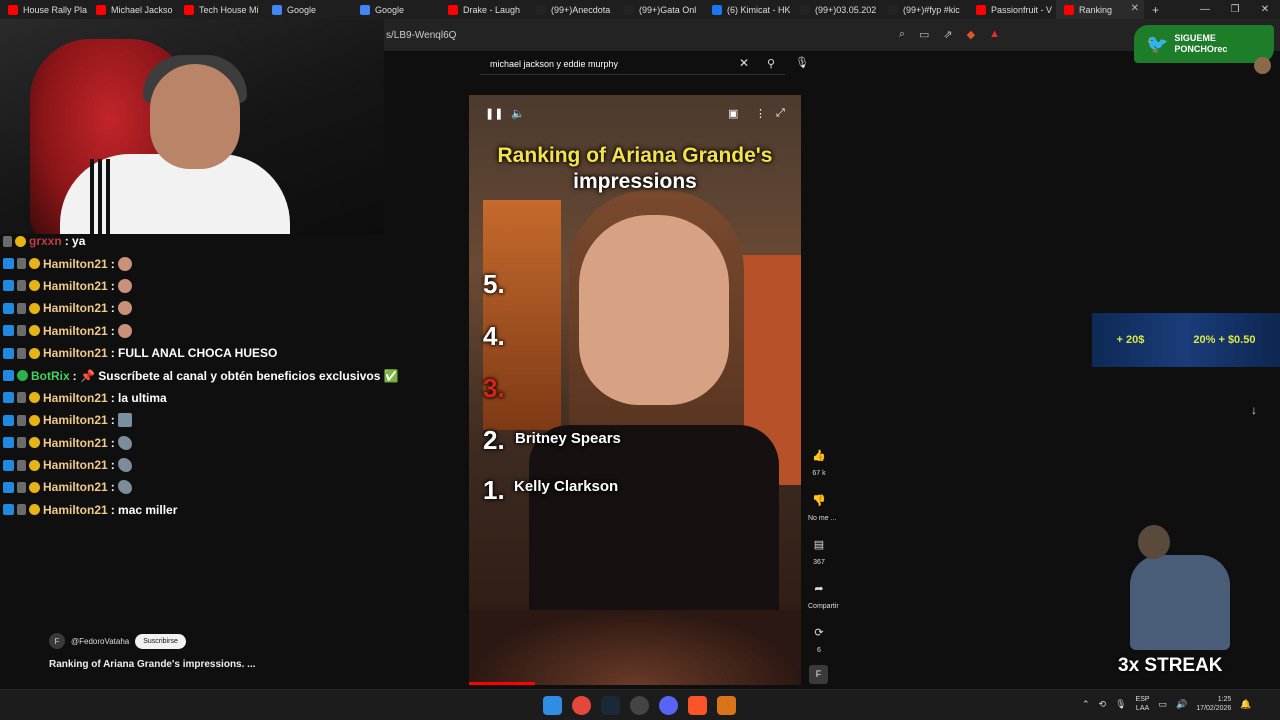  I want to click on share-label: Compartir, so click(823, 606).